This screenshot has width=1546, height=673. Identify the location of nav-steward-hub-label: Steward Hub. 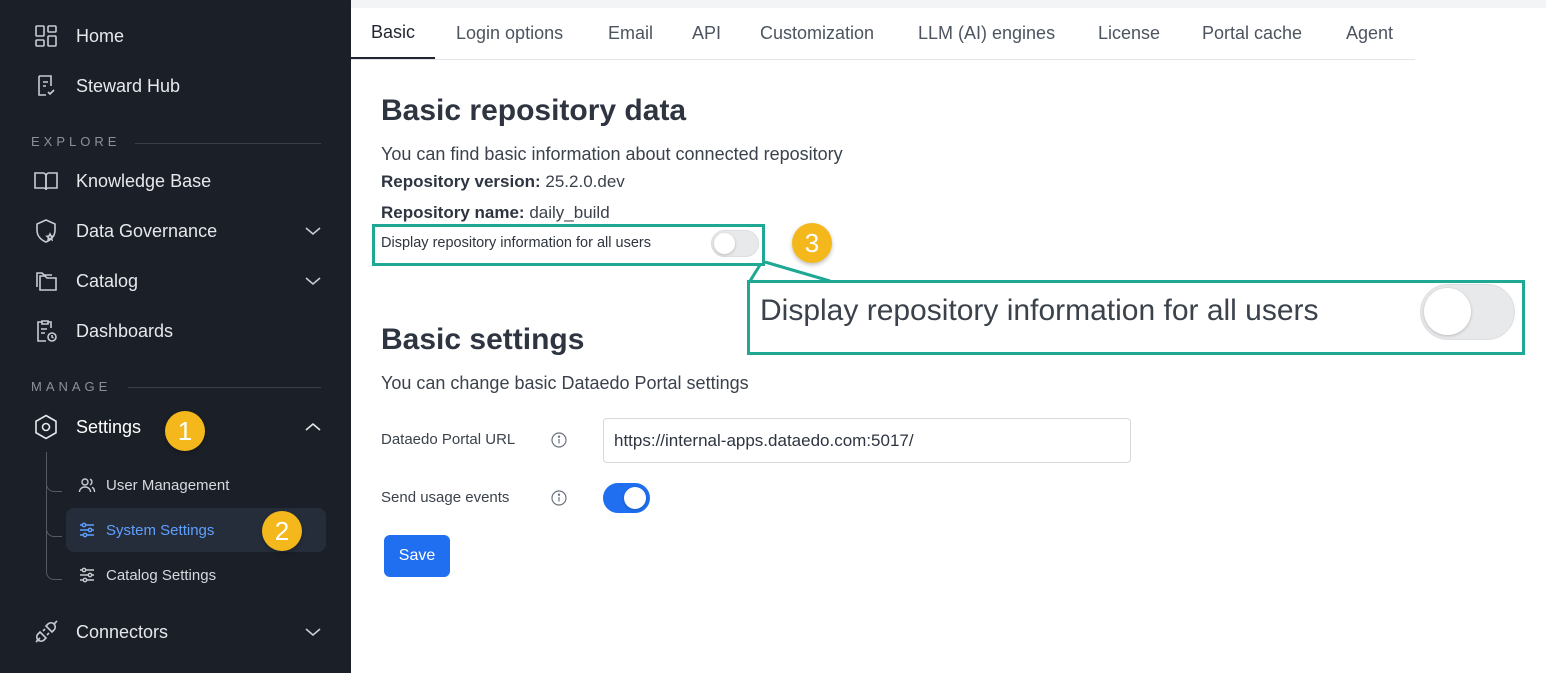
(128, 85).